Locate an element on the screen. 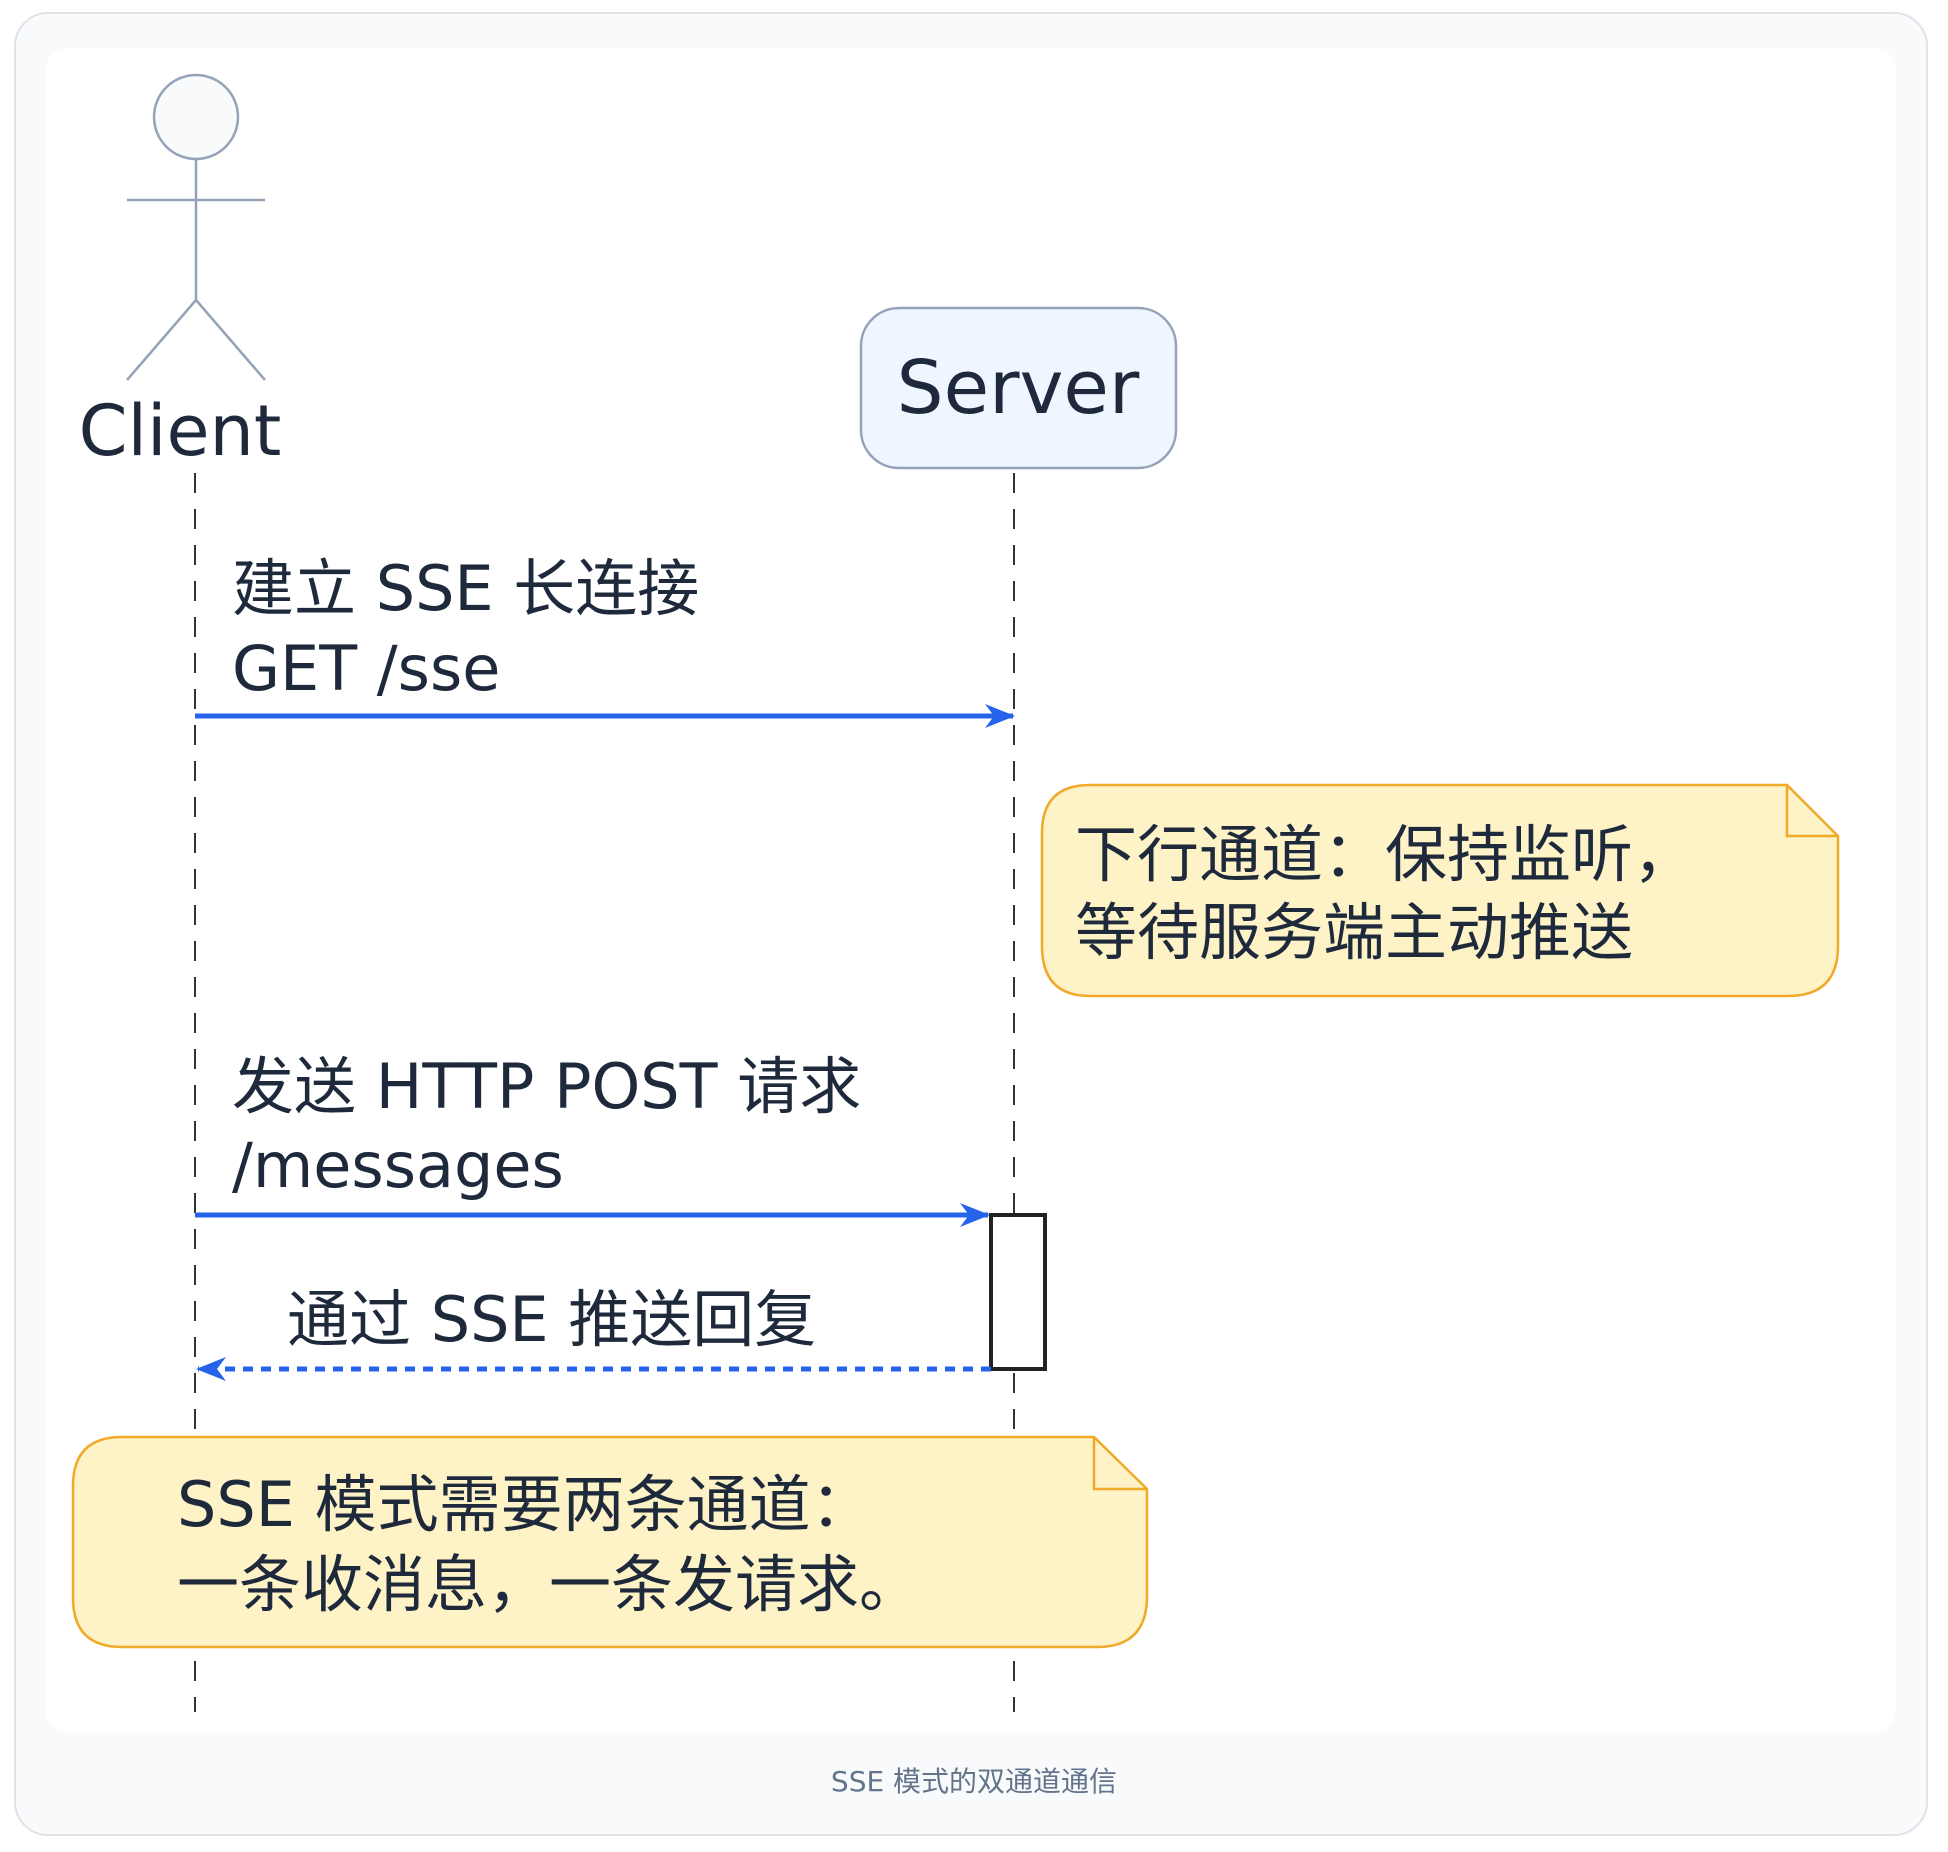 The height and width of the screenshot is (1852, 1948). client-label: Client is located at coordinates (180, 431).